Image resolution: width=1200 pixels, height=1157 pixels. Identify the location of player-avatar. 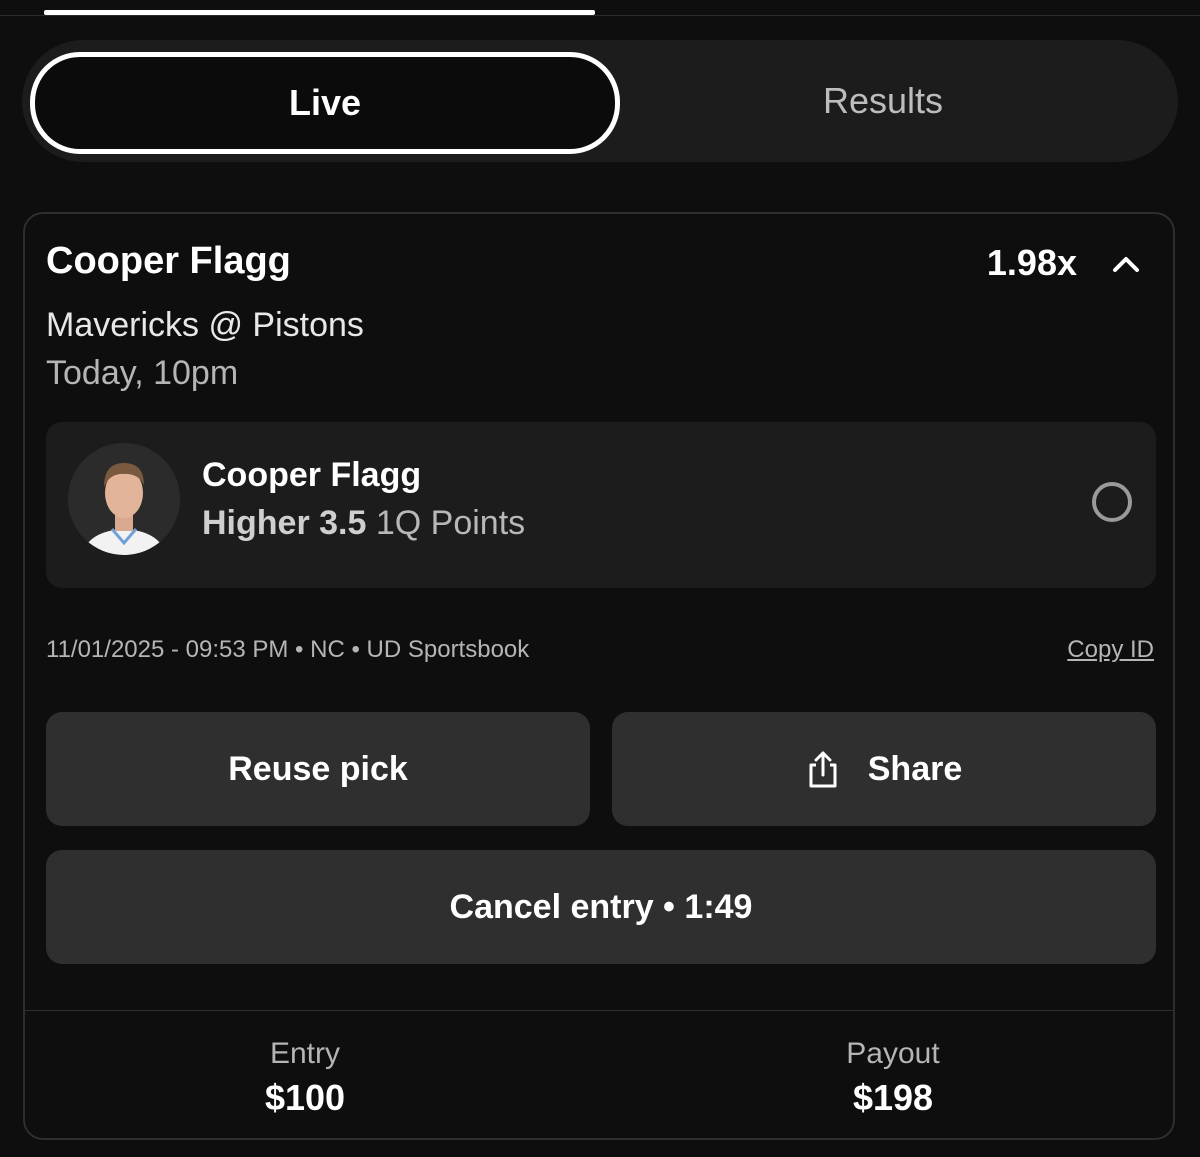
(124, 499).